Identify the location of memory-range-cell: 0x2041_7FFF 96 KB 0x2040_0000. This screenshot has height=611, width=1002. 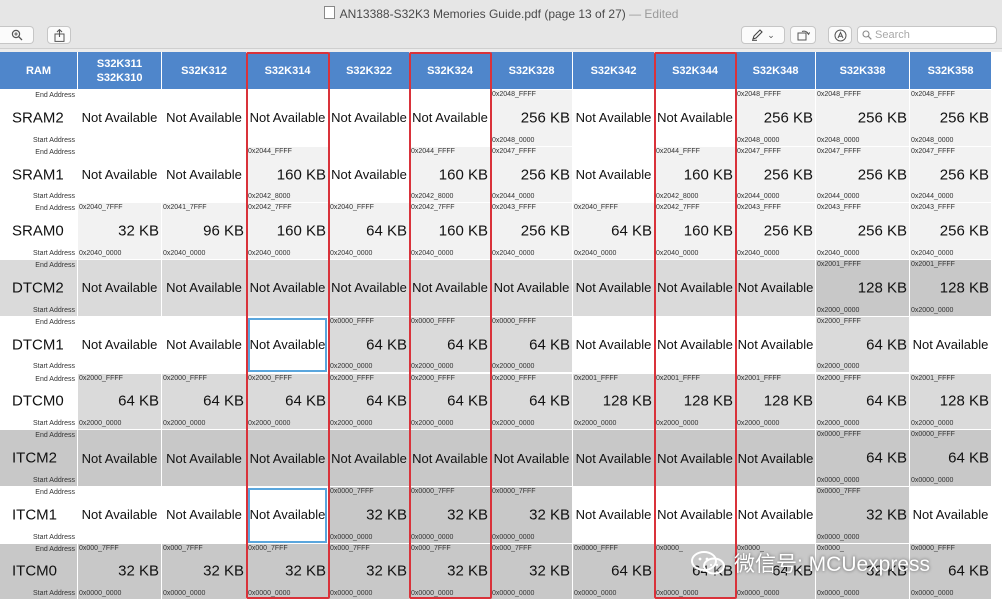
(204, 232).